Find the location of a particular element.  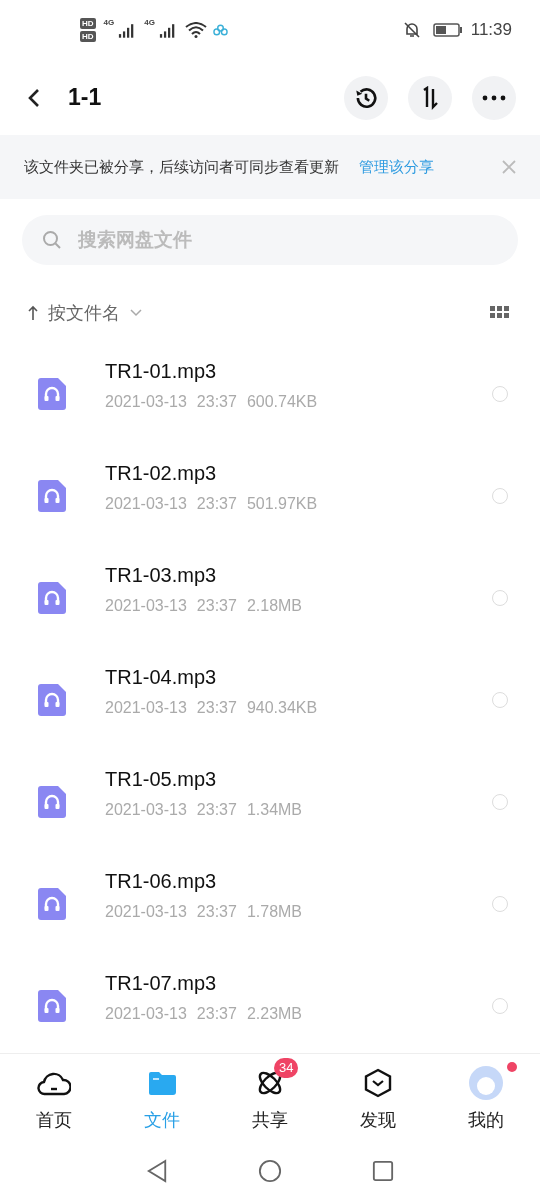

search-field: 搜索网盘文件 is located at coordinates (270, 240).